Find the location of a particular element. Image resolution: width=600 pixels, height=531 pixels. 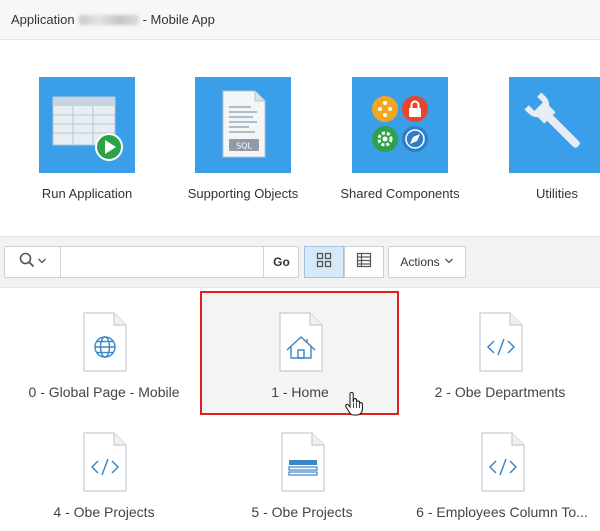

search-input is located at coordinates (162, 262).